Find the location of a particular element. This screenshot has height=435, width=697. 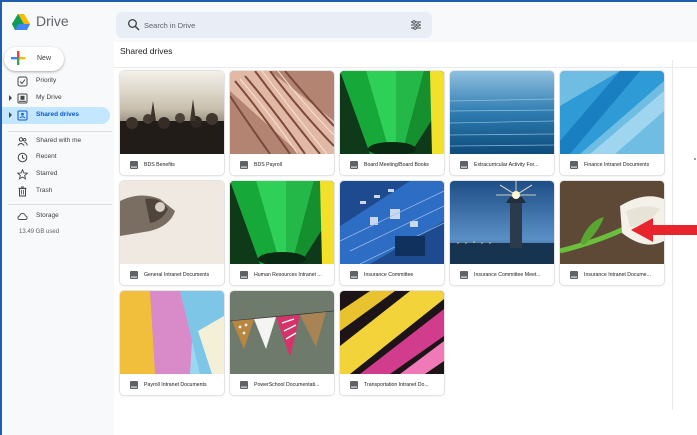

sidebar-item-shared-drives: Shared drives is located at coordinates (56, 115).